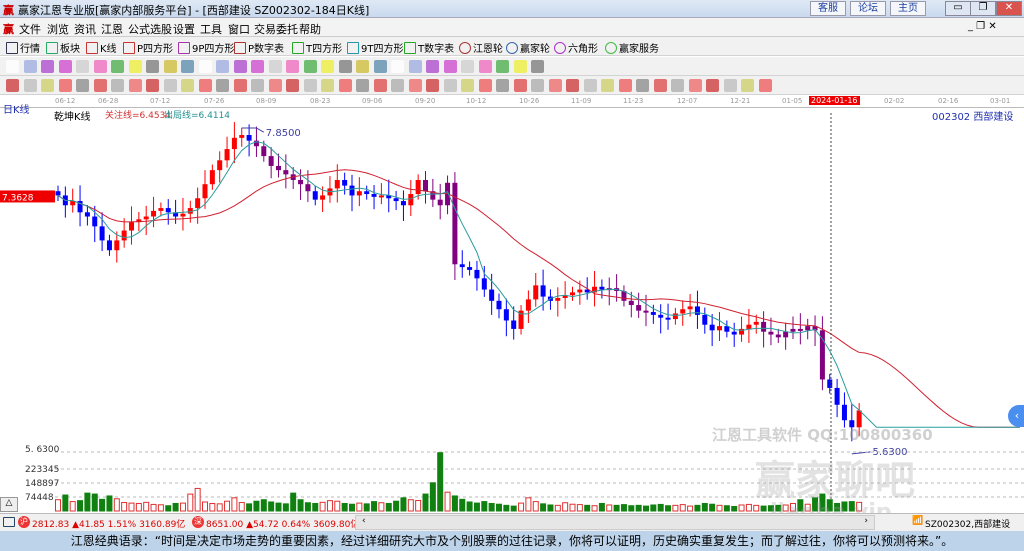  What do you see at coordinates (282, 523) in the screenshot?
I see `shenzhen-index: 8651.00 ▲54.72 0.64% 3609.80亿` at bounding box center [282, 523].